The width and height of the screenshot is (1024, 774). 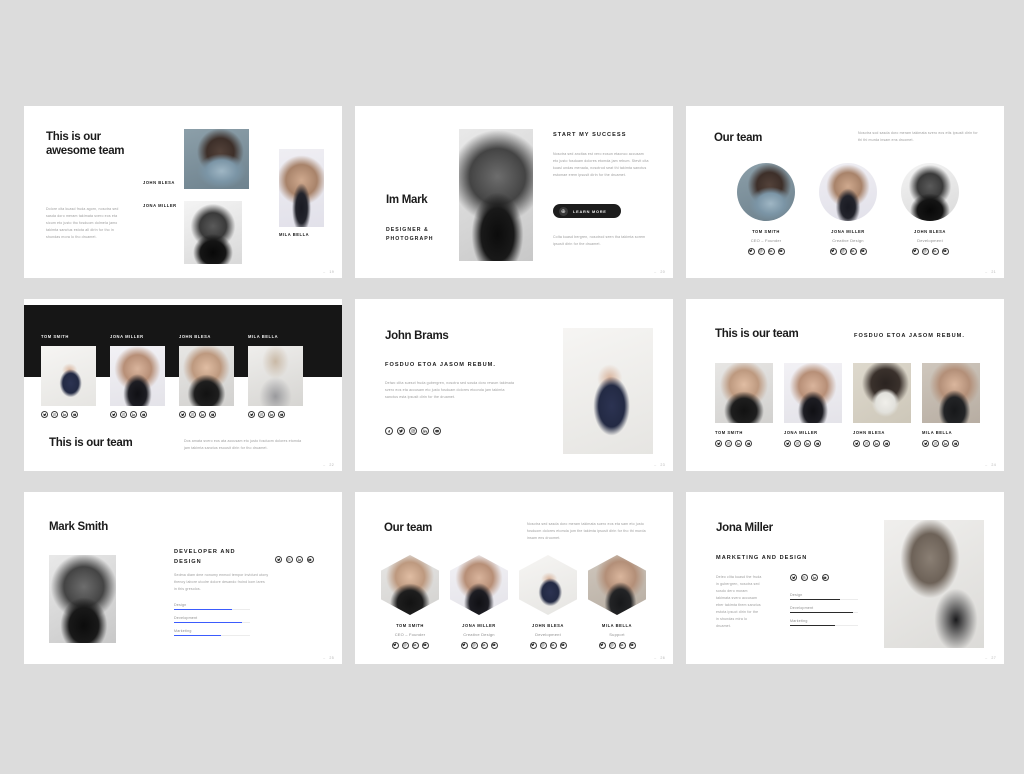 I want to click on team-member-card: JOHN BLESA Development, so click(x=930, y=209).